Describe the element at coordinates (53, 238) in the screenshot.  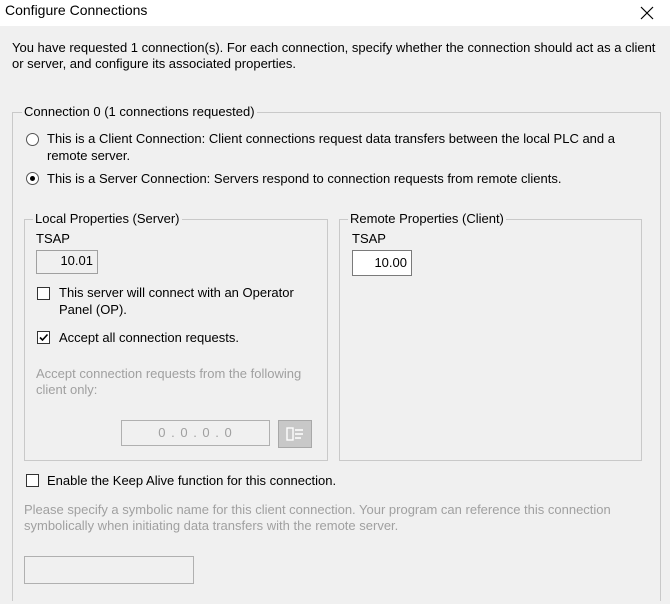
I see `local-tsap-label: TSAP` at that location.